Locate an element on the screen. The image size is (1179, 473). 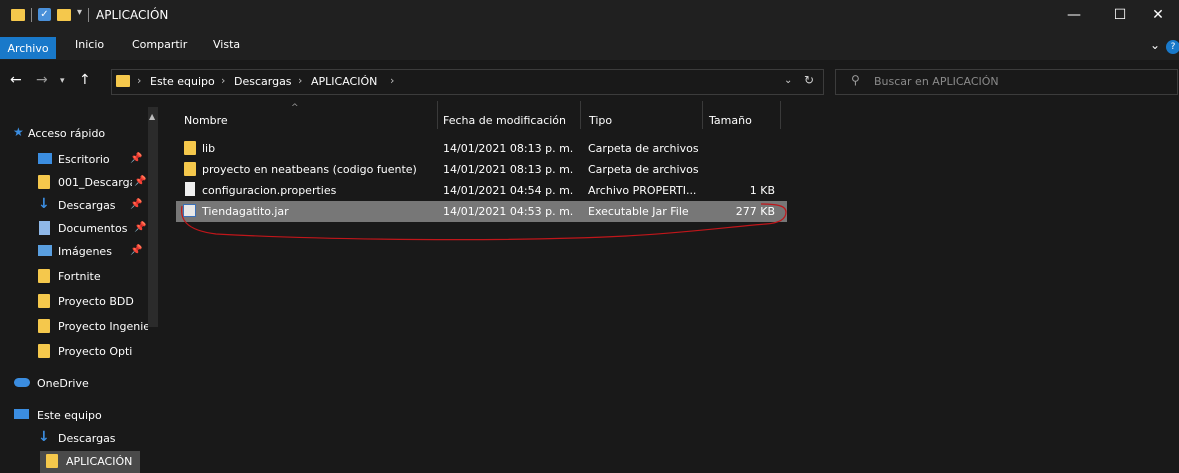
sidebar-item-proyecto-bdd: Proyecto BDD is located at coordinates (74, 302).